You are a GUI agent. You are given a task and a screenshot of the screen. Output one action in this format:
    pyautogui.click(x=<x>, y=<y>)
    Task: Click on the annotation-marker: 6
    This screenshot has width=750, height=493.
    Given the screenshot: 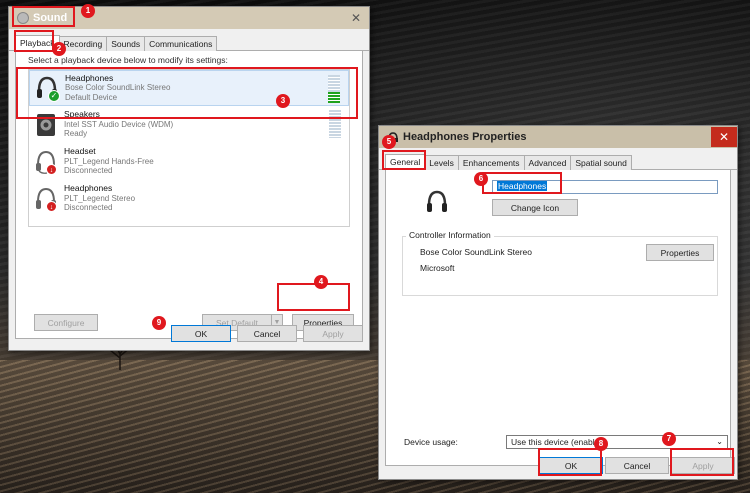 What is the action you would take?
    pyautogui.click(x=481, y=179)
    